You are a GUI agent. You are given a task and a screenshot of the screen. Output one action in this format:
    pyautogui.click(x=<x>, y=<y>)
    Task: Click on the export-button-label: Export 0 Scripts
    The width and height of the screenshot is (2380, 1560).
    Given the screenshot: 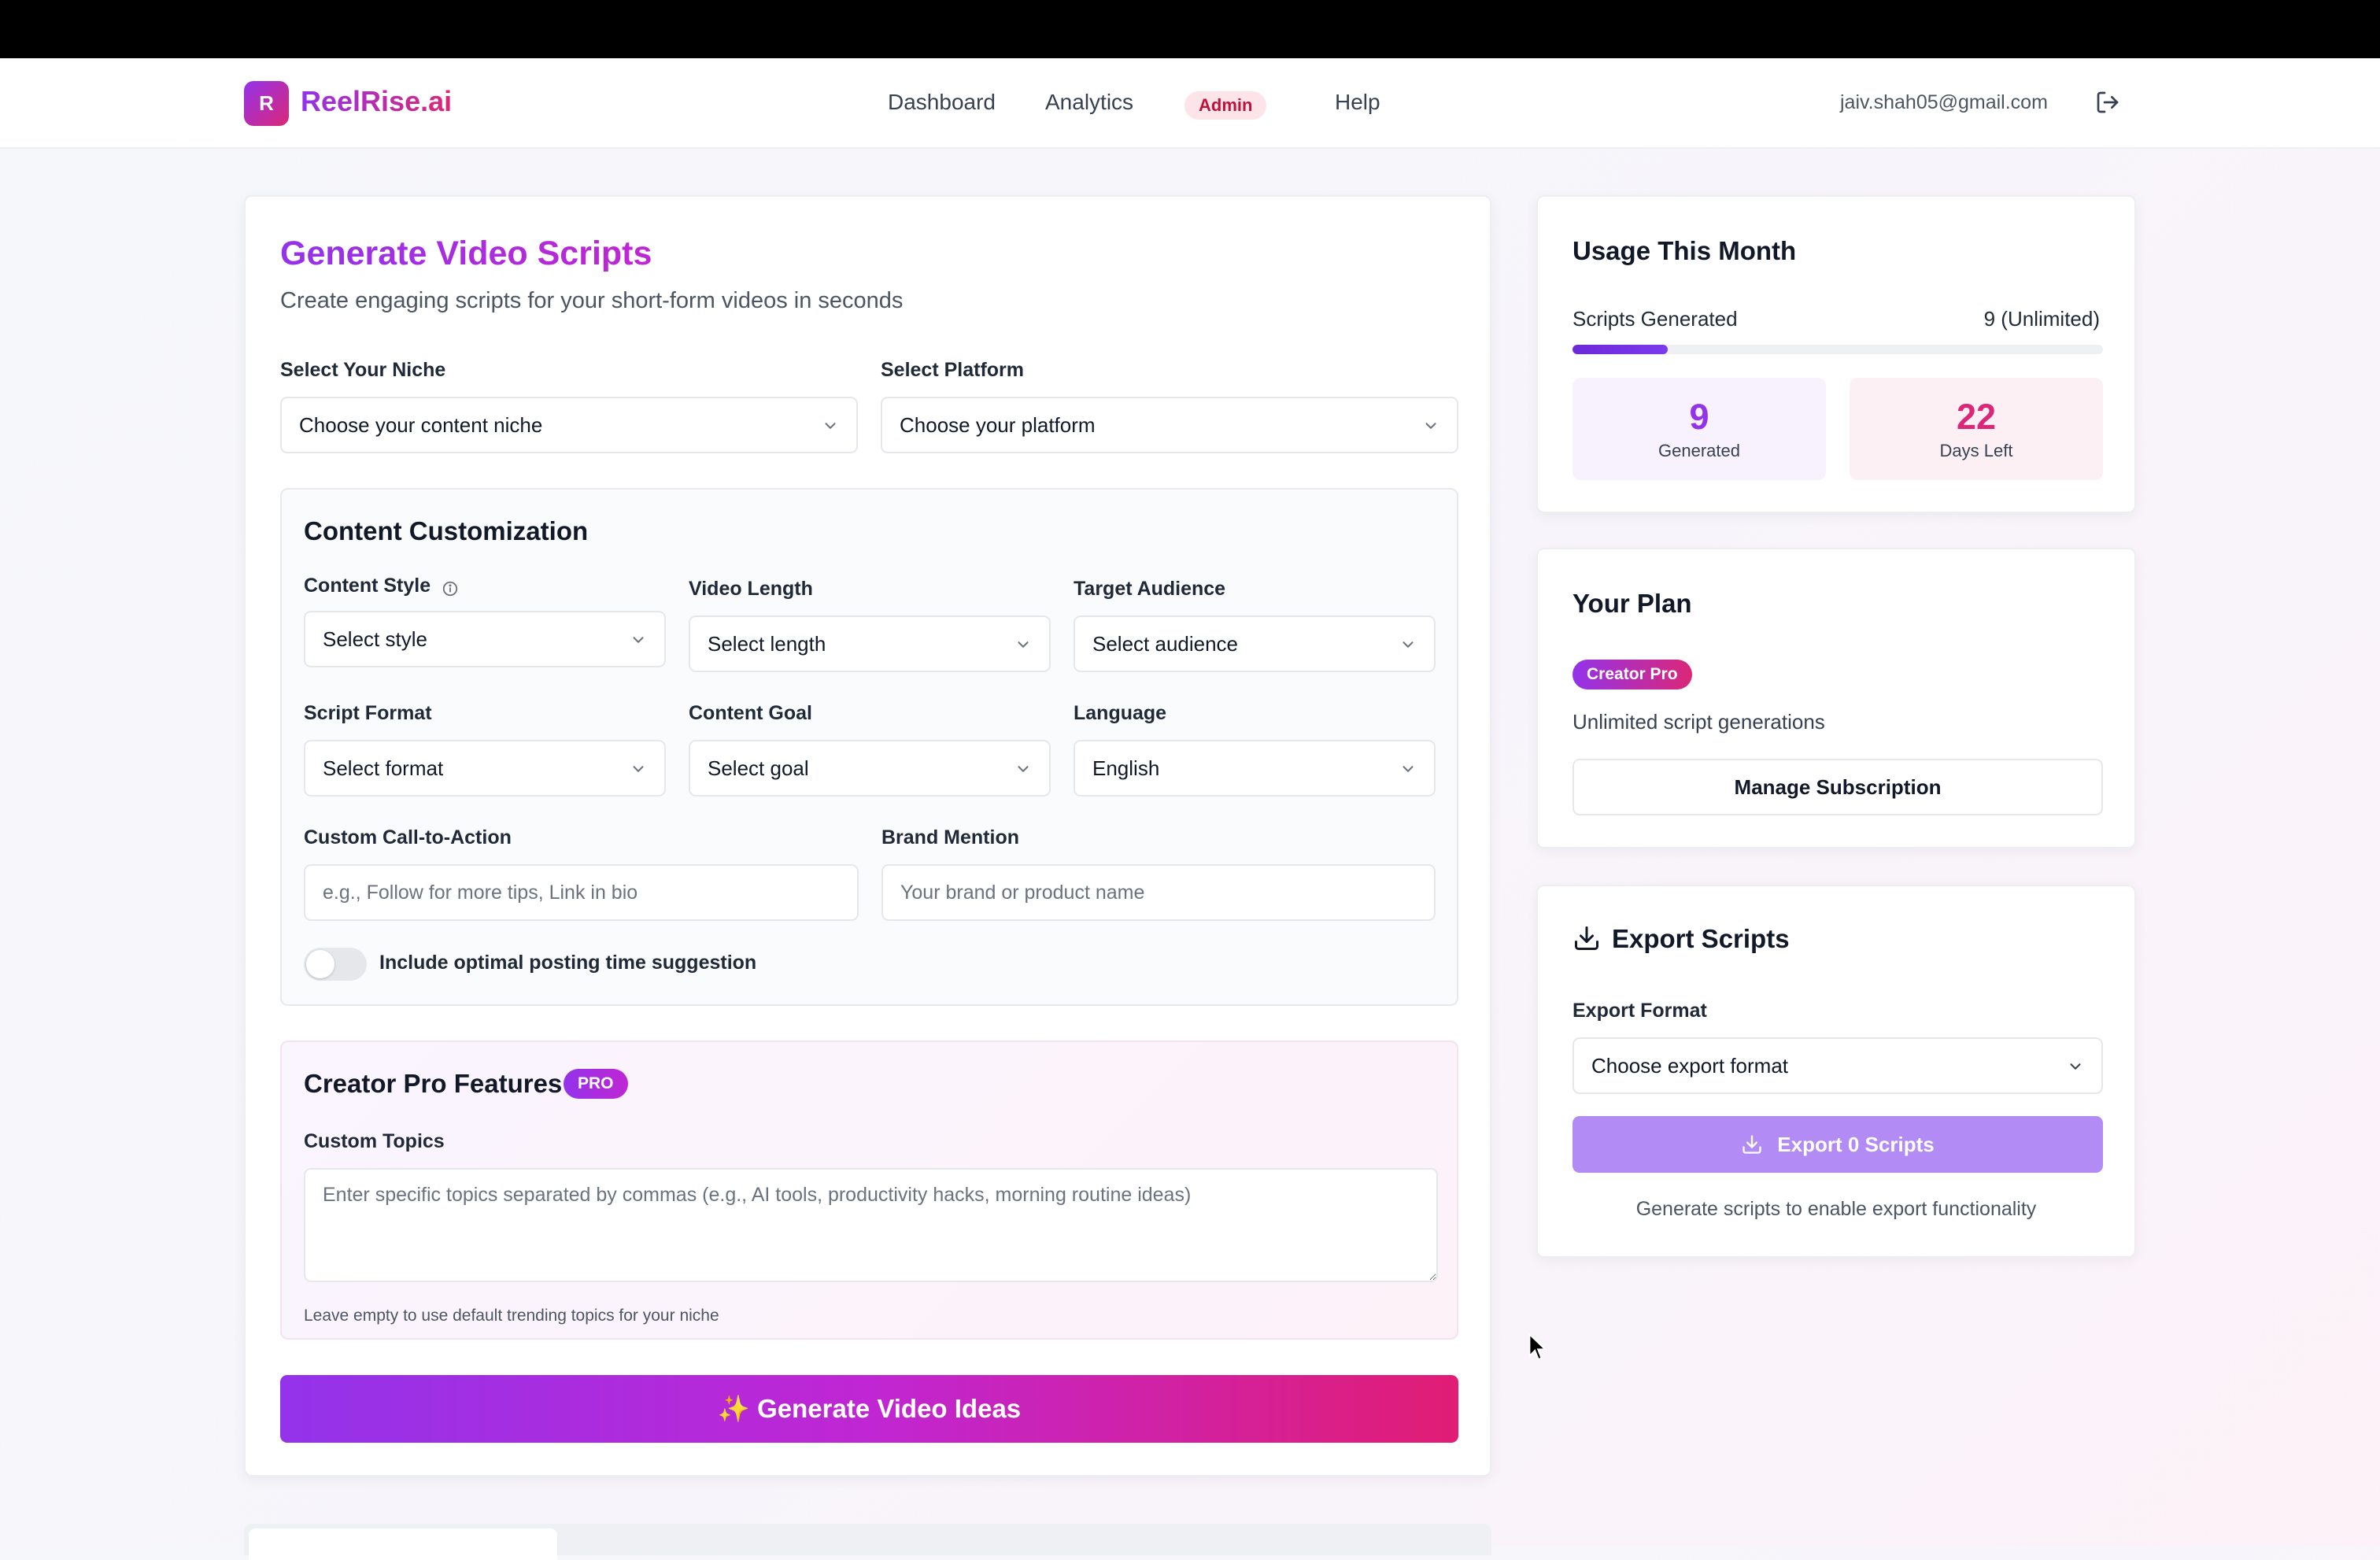 What is the action you would take?
    pyautogui.click(x=1856, y=1144)
    